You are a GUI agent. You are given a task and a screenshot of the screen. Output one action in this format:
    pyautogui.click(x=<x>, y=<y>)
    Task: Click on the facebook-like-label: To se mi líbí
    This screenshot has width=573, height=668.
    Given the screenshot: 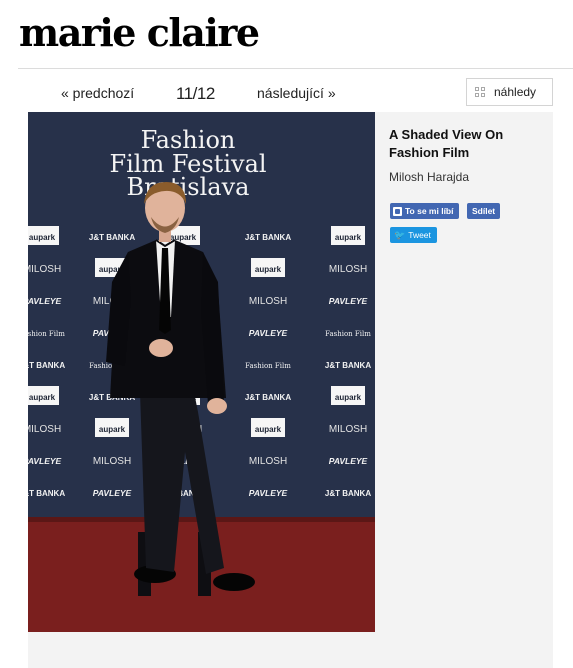 What is the action you would take?
    pyautogui.click(x=429, y=211)
    